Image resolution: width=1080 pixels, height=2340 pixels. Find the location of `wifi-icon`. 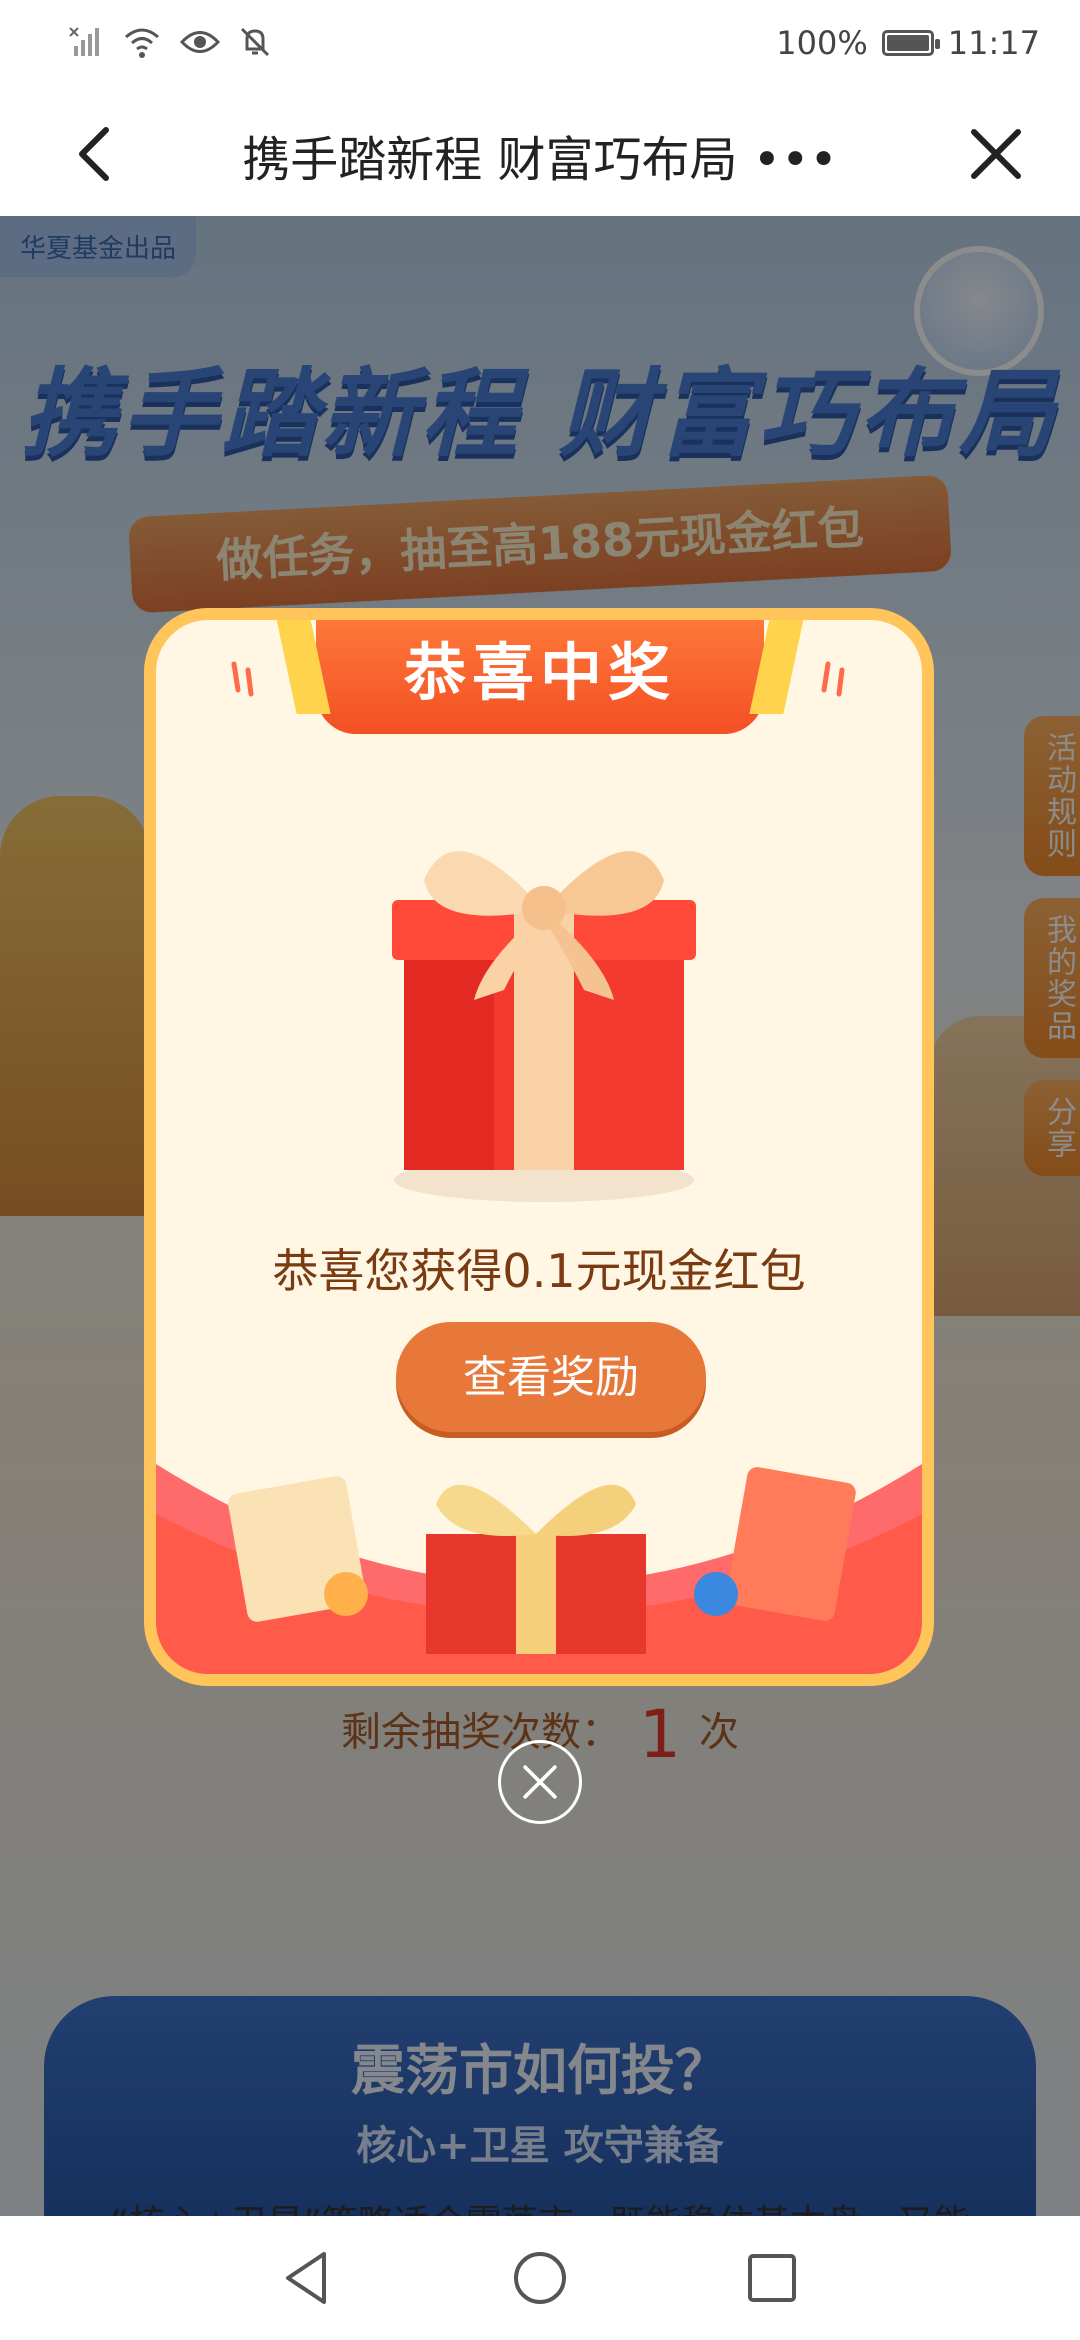

wifi-icon is located at coordinates (142, 43).